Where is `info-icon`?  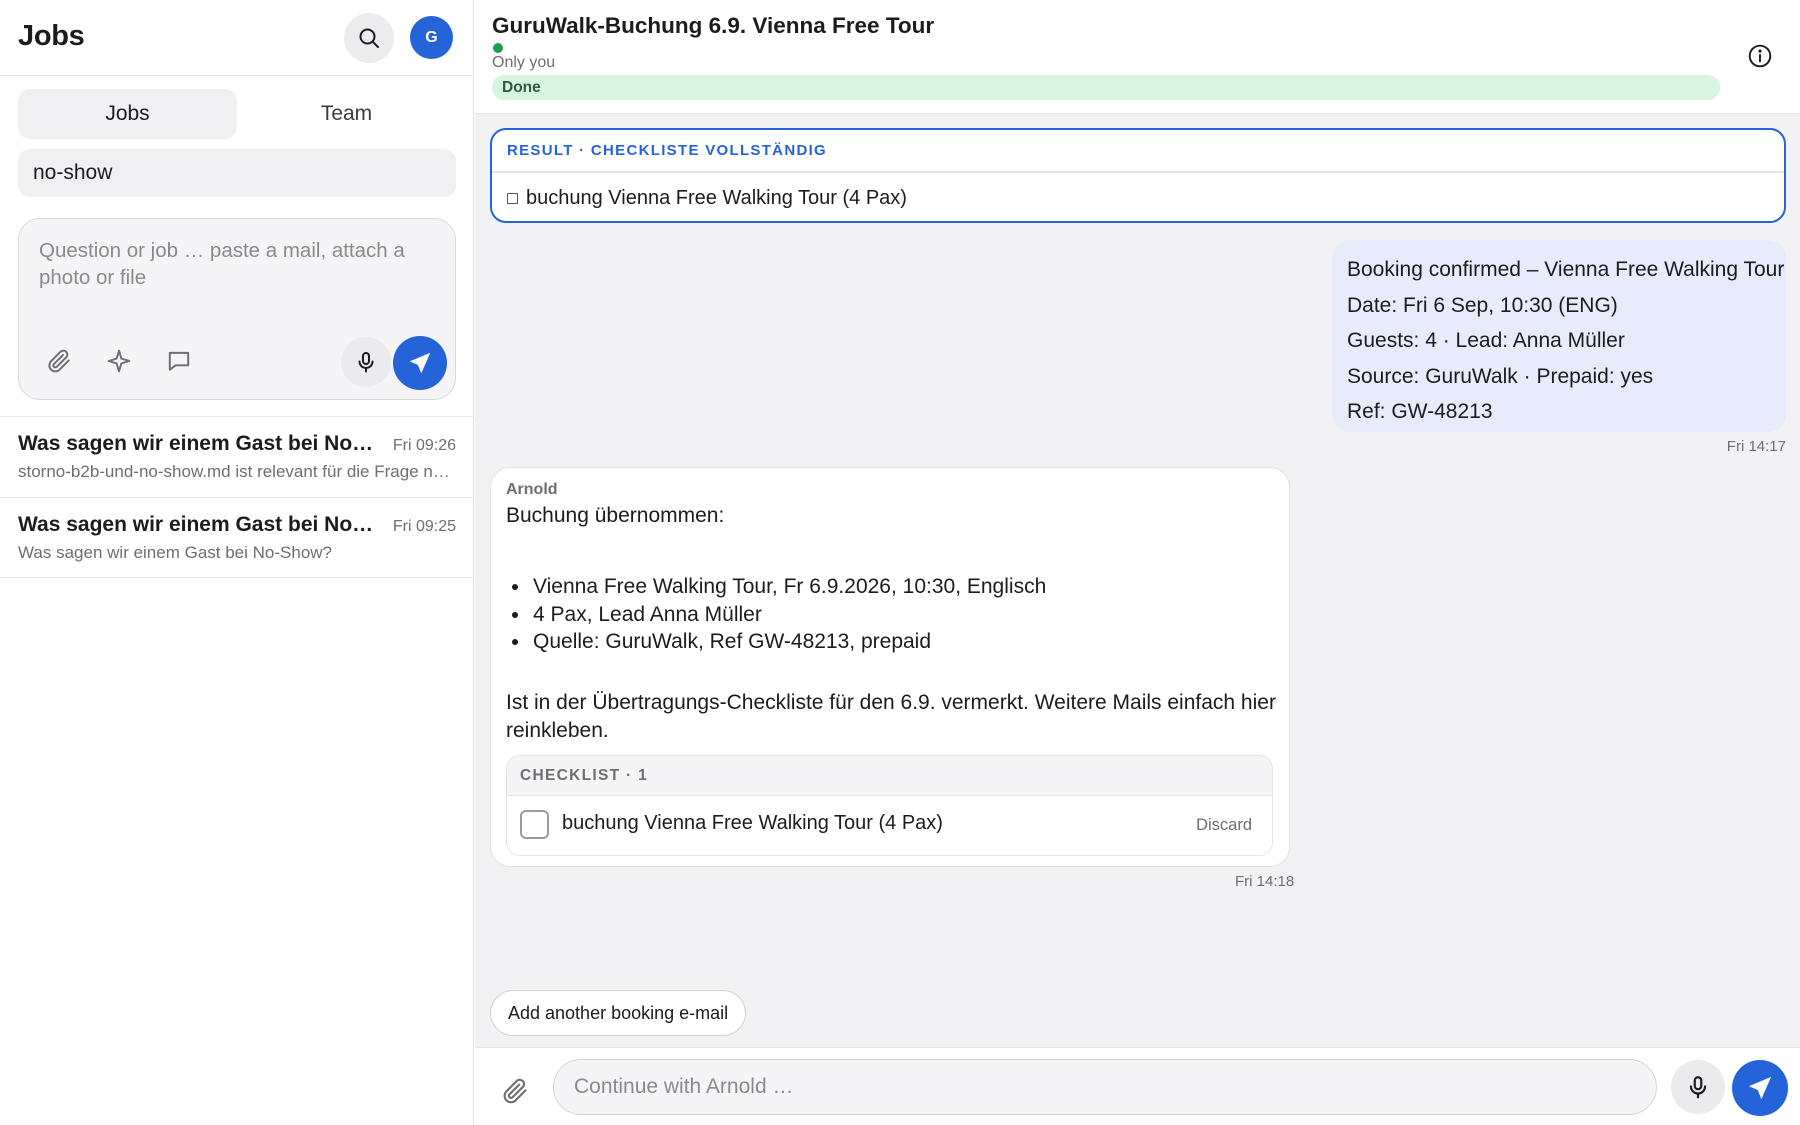
info-icon is located at coordinates (1760, 56).